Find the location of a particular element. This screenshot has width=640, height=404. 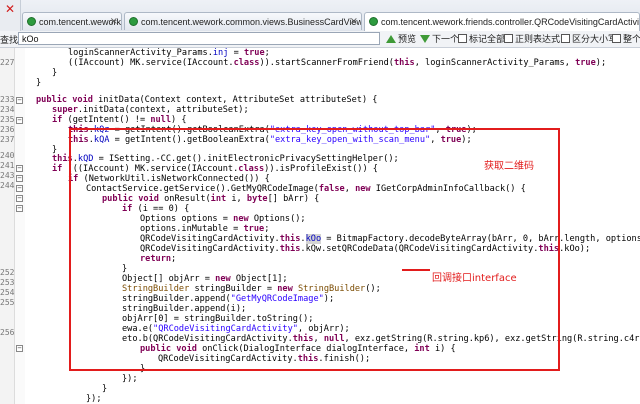

line-number: 234 is located at coordinates (7, 109).